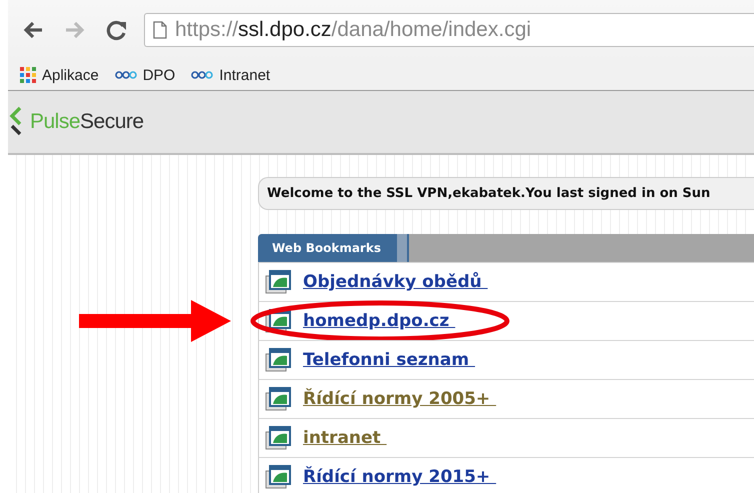 The height and width of the screenshot is (493, 754). Describe the element at coordinates (389, 360) in the screenshot. I see `bookmark-link: Telefonni seznam` at that location.